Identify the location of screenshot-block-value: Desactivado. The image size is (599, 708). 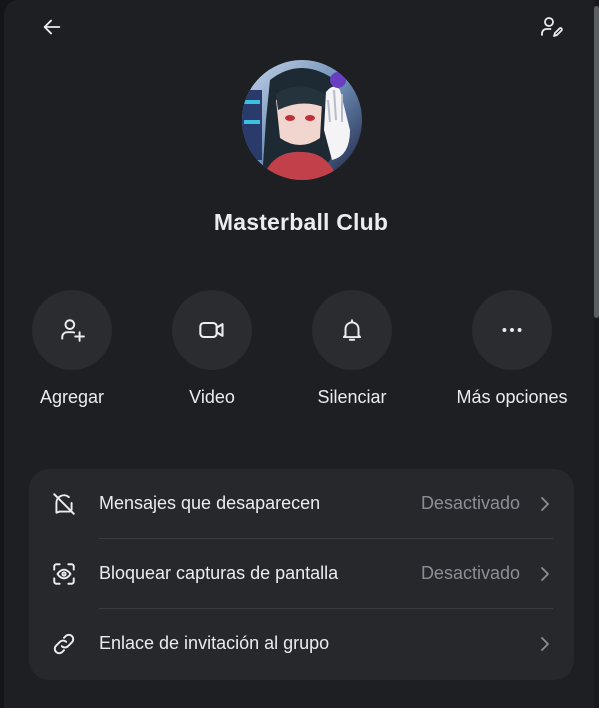
(470, 573).